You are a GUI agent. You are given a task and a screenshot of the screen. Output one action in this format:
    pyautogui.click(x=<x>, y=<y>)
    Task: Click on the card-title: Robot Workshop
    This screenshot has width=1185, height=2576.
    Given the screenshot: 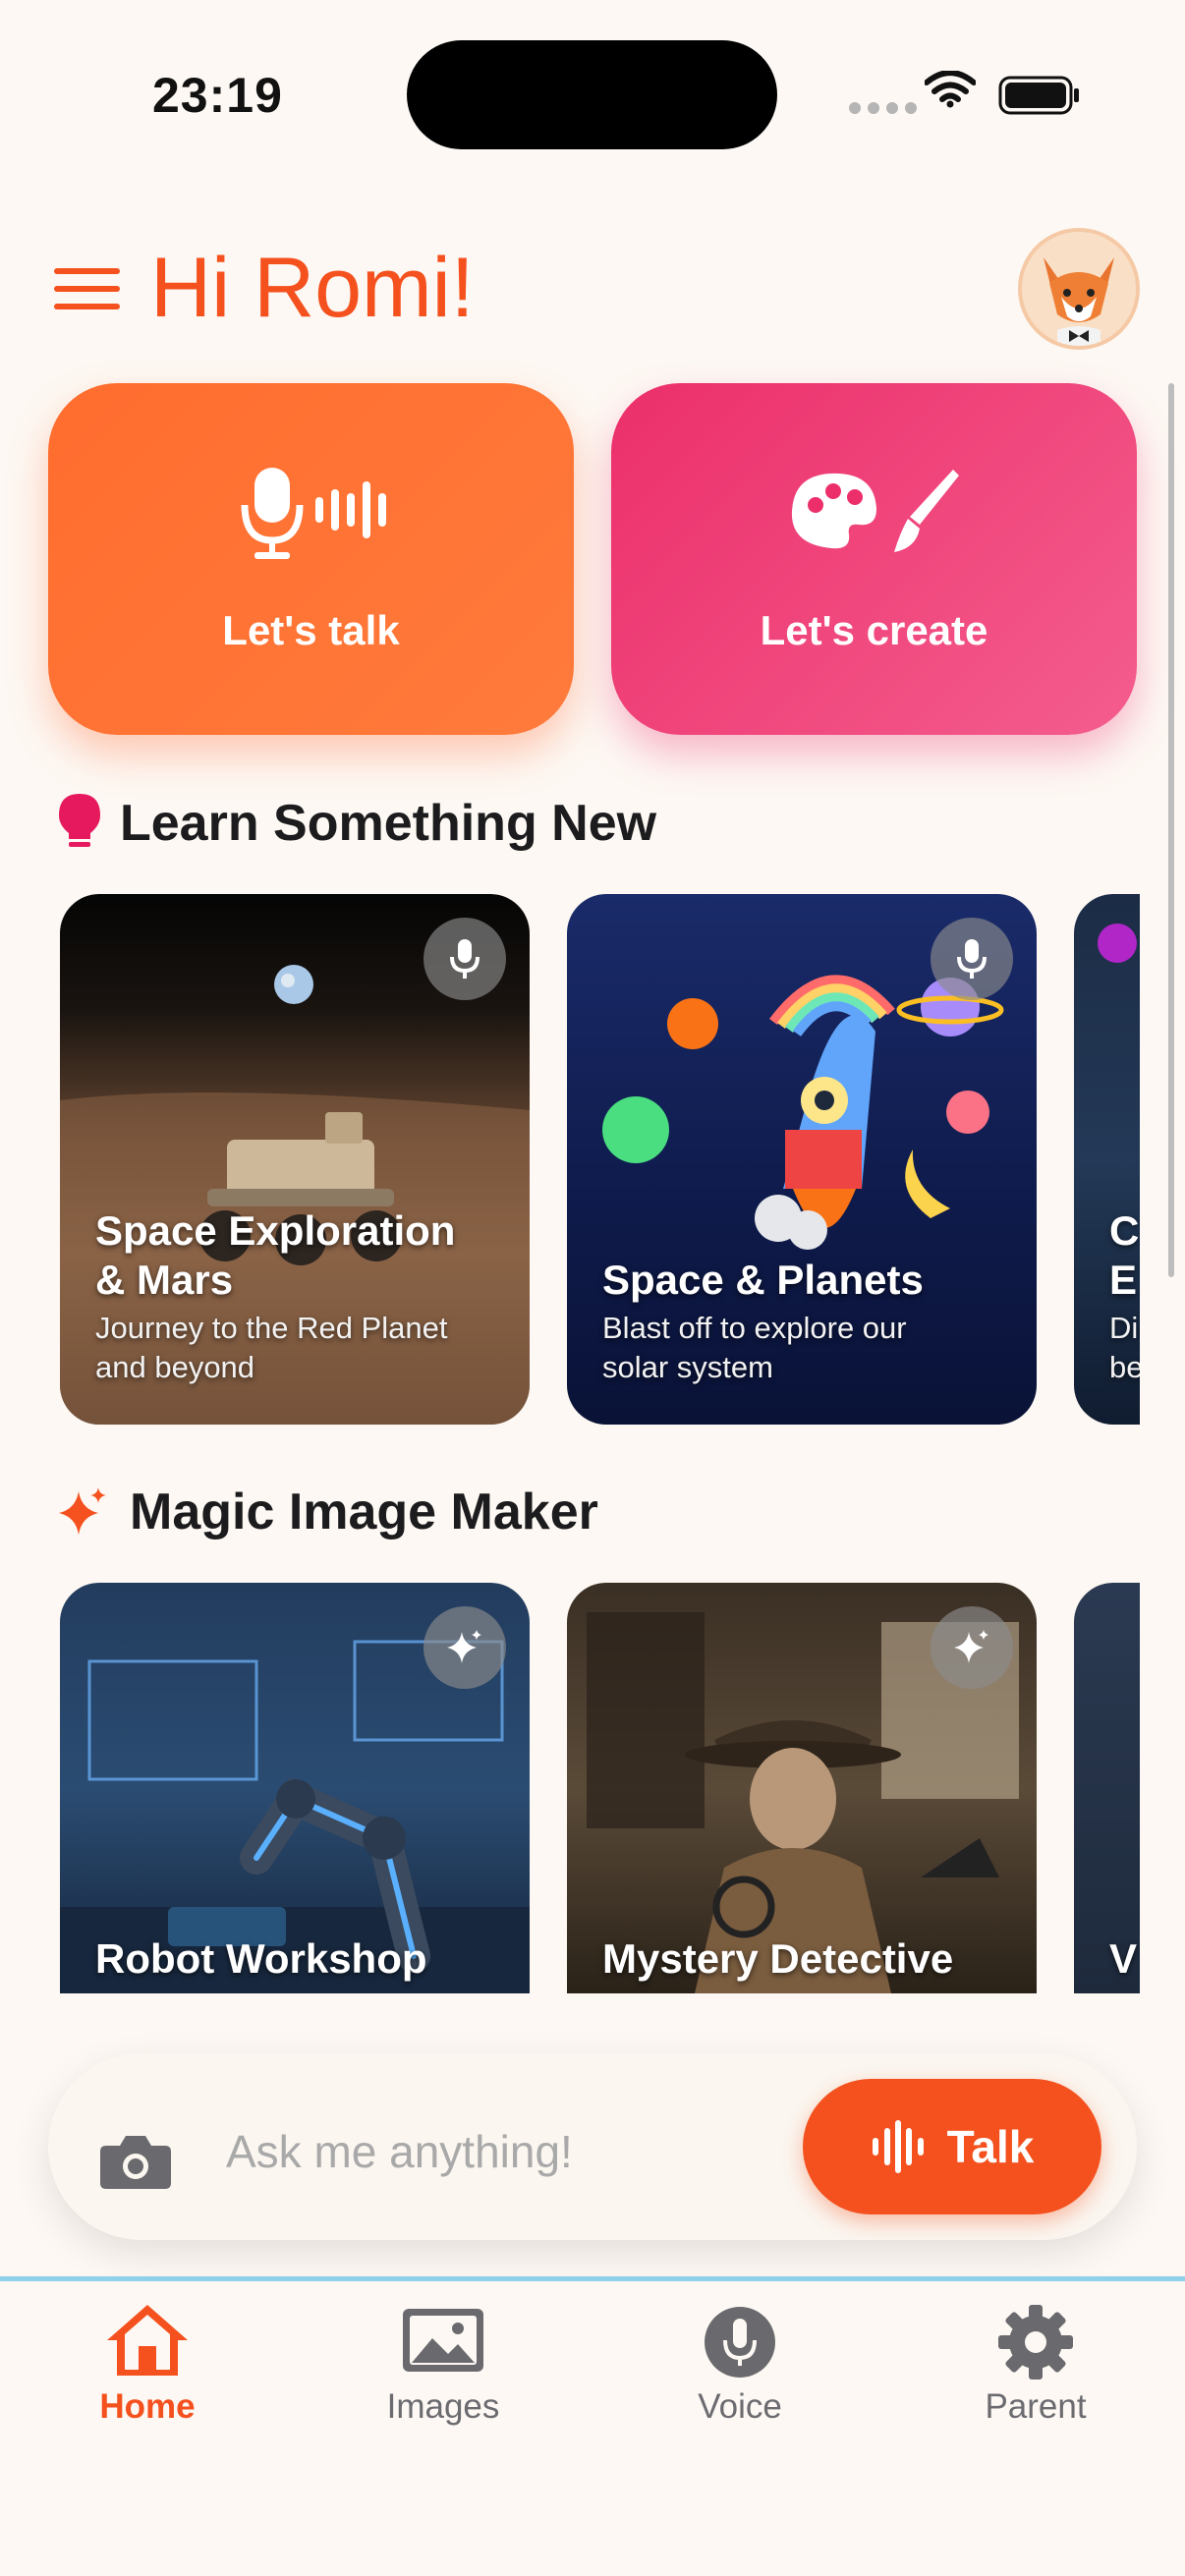 What is the action you would take?
    pyautogui.click(x=261, y=1958)
    